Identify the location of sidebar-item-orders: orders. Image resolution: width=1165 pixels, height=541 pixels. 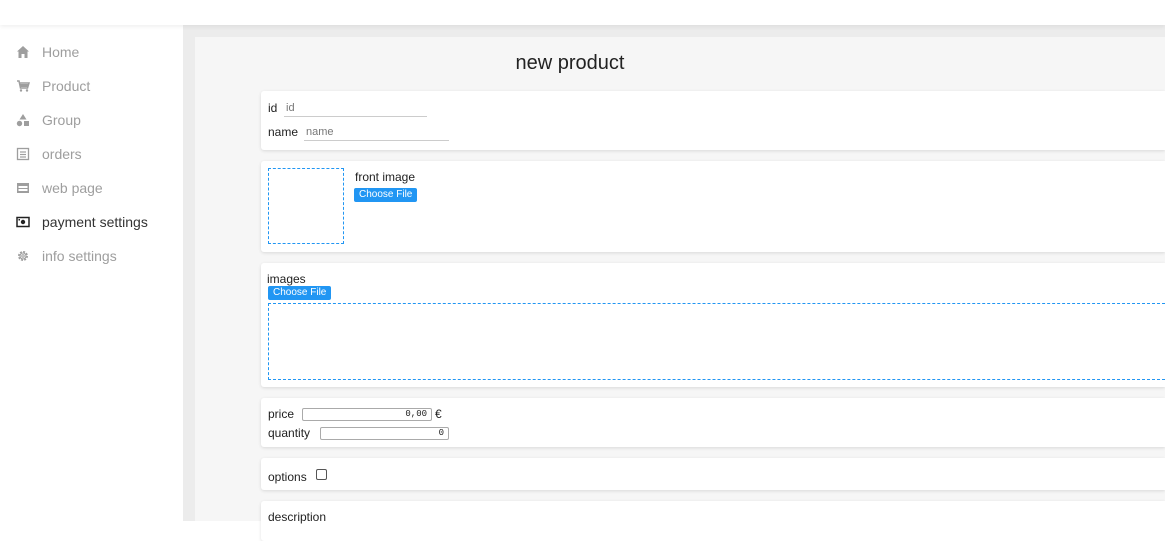
(91, 154).